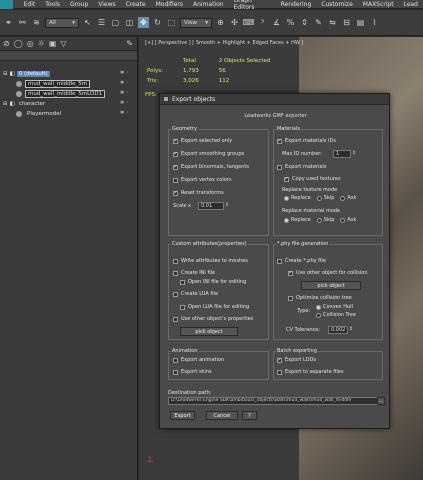  Describe the element at coordinates (136, 4) in the screenshot. I see `menu-create: Create` at that location.